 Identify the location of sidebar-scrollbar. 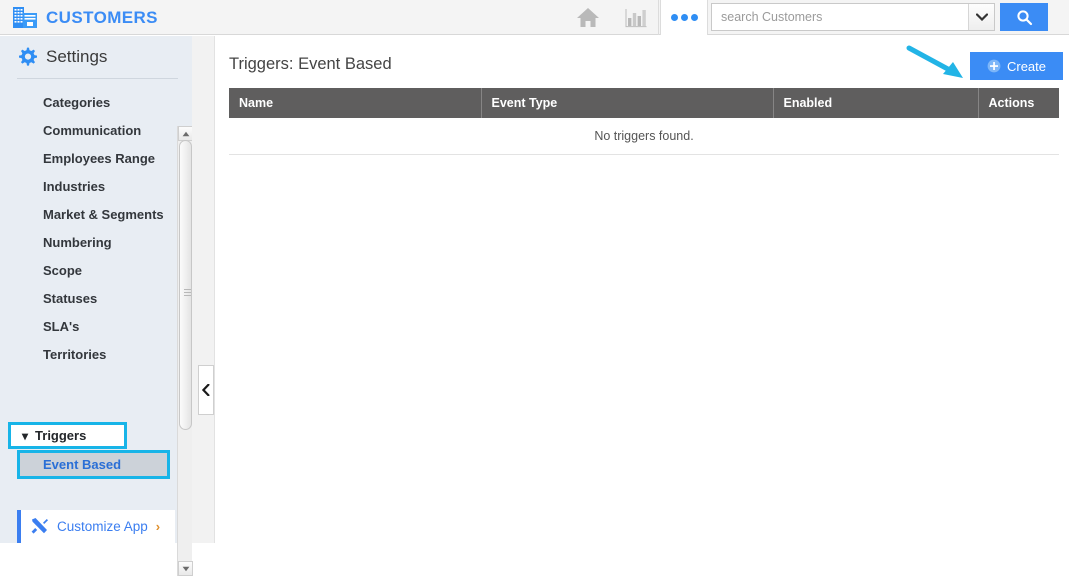
(185, 351).